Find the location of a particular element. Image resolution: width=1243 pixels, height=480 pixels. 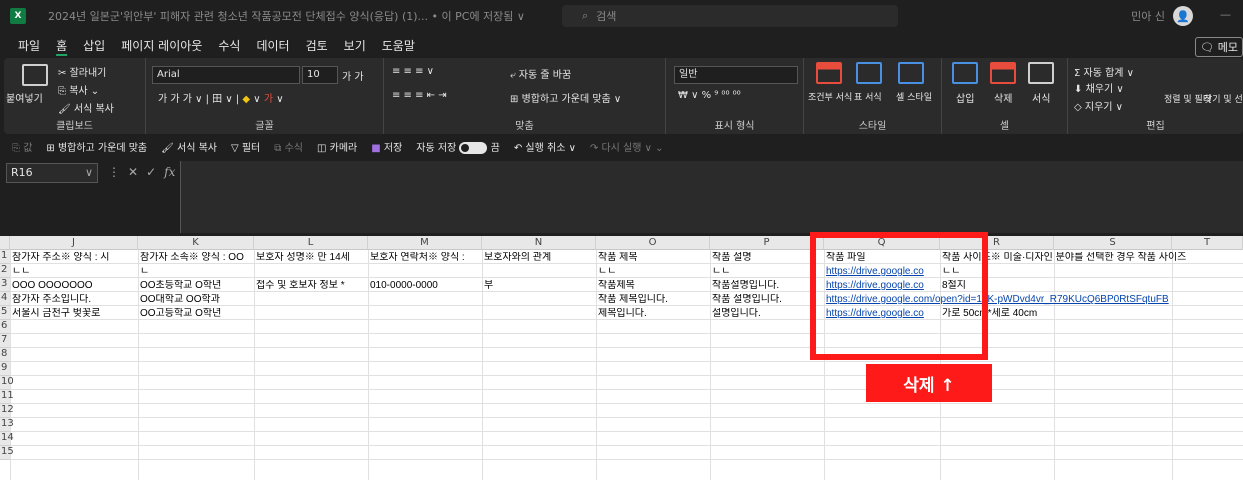

table-format-icon is located at coordinates (869, 73).